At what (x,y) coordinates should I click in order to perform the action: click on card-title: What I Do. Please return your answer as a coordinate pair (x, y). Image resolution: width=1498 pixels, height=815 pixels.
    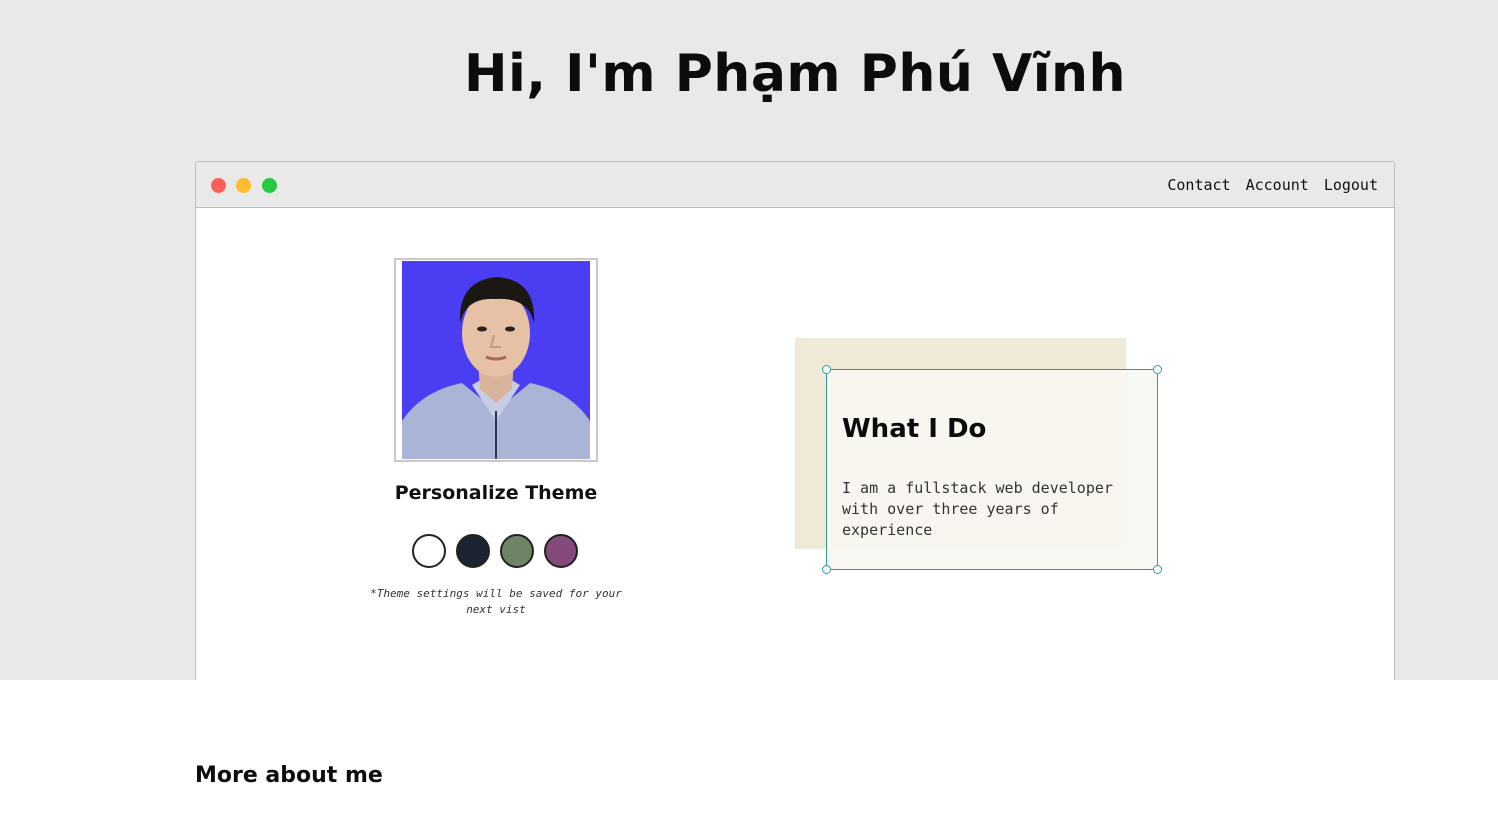
    Looking at the image, I should click on (914, 429).